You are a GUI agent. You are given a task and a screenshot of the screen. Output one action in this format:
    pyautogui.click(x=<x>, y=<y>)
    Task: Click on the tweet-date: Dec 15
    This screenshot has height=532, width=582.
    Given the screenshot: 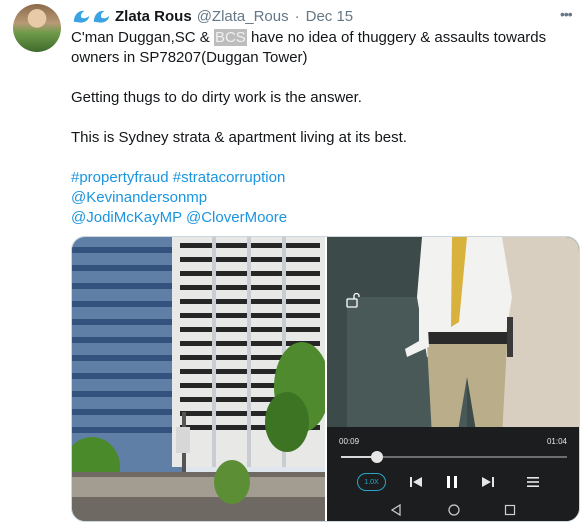 What is the action you would take?
    pyautogui.click(x=330, y=16)
    